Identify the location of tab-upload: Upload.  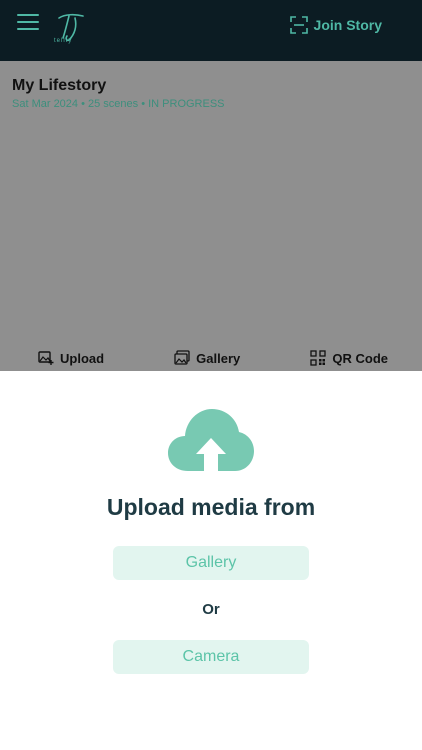
(71, 358).